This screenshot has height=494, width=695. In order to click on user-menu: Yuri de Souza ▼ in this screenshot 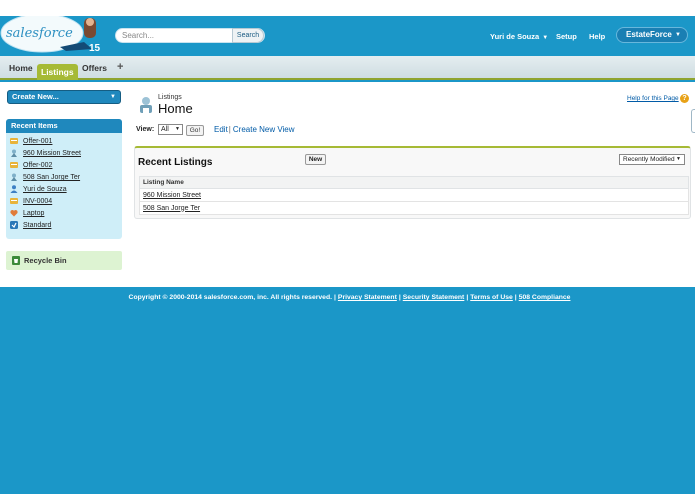, I will do `click(519, 36)`.